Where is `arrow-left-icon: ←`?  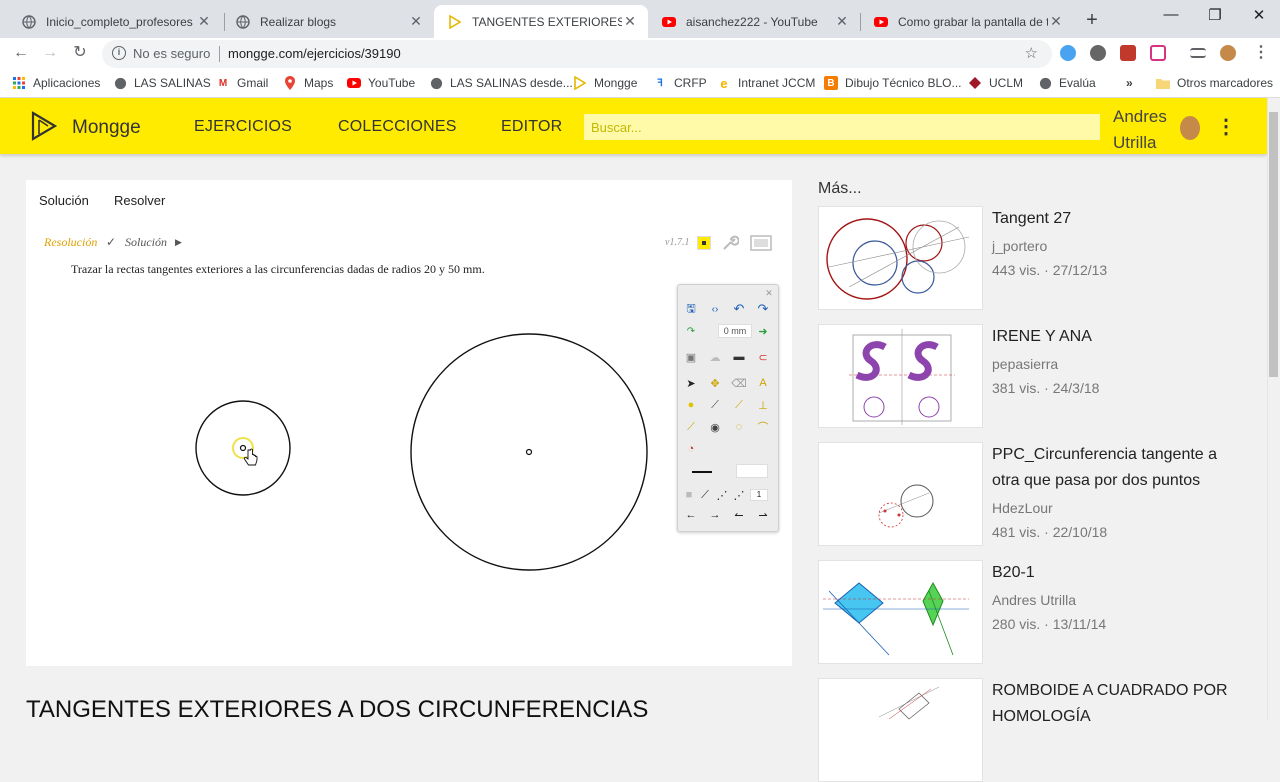
arrow-left-icon: ← is located at coordinates (691, 515).